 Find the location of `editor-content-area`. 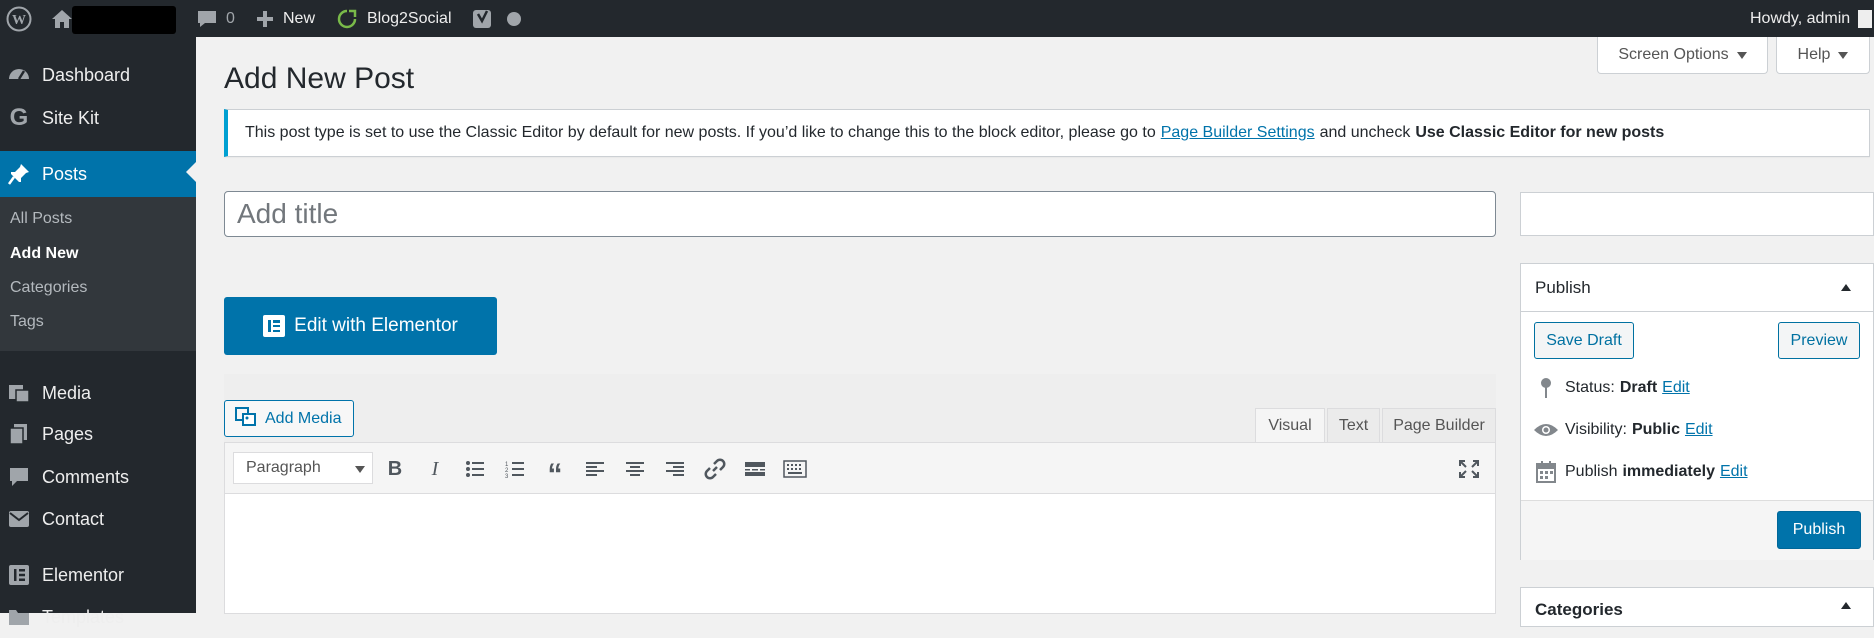

editor-content-area is located at coordinates (860, 554).